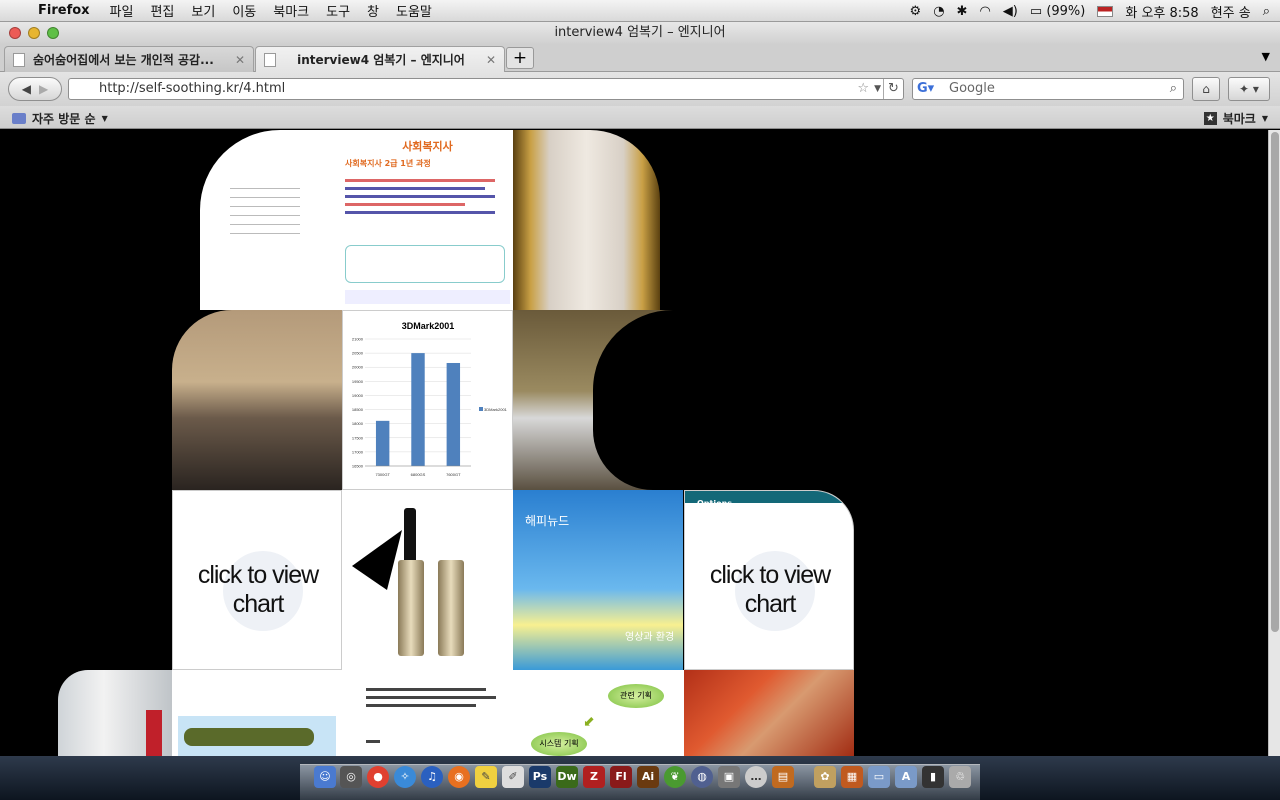 Image resolution: width=1280 pixels, height=800 pixels. I want to click on menu-help: 도움말, so click(414, 10).